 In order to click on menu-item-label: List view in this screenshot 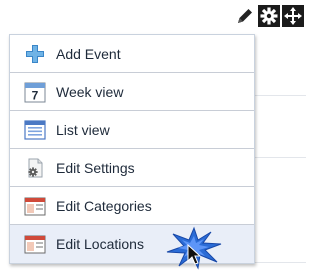, I will do `click(83, 129)`.